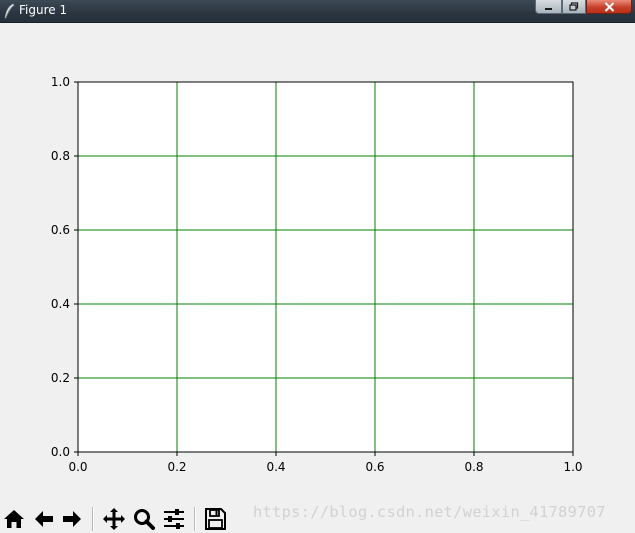 The width and height of the screenshot is (635, 533). I want to click on zoom-button, so click(144, 519).